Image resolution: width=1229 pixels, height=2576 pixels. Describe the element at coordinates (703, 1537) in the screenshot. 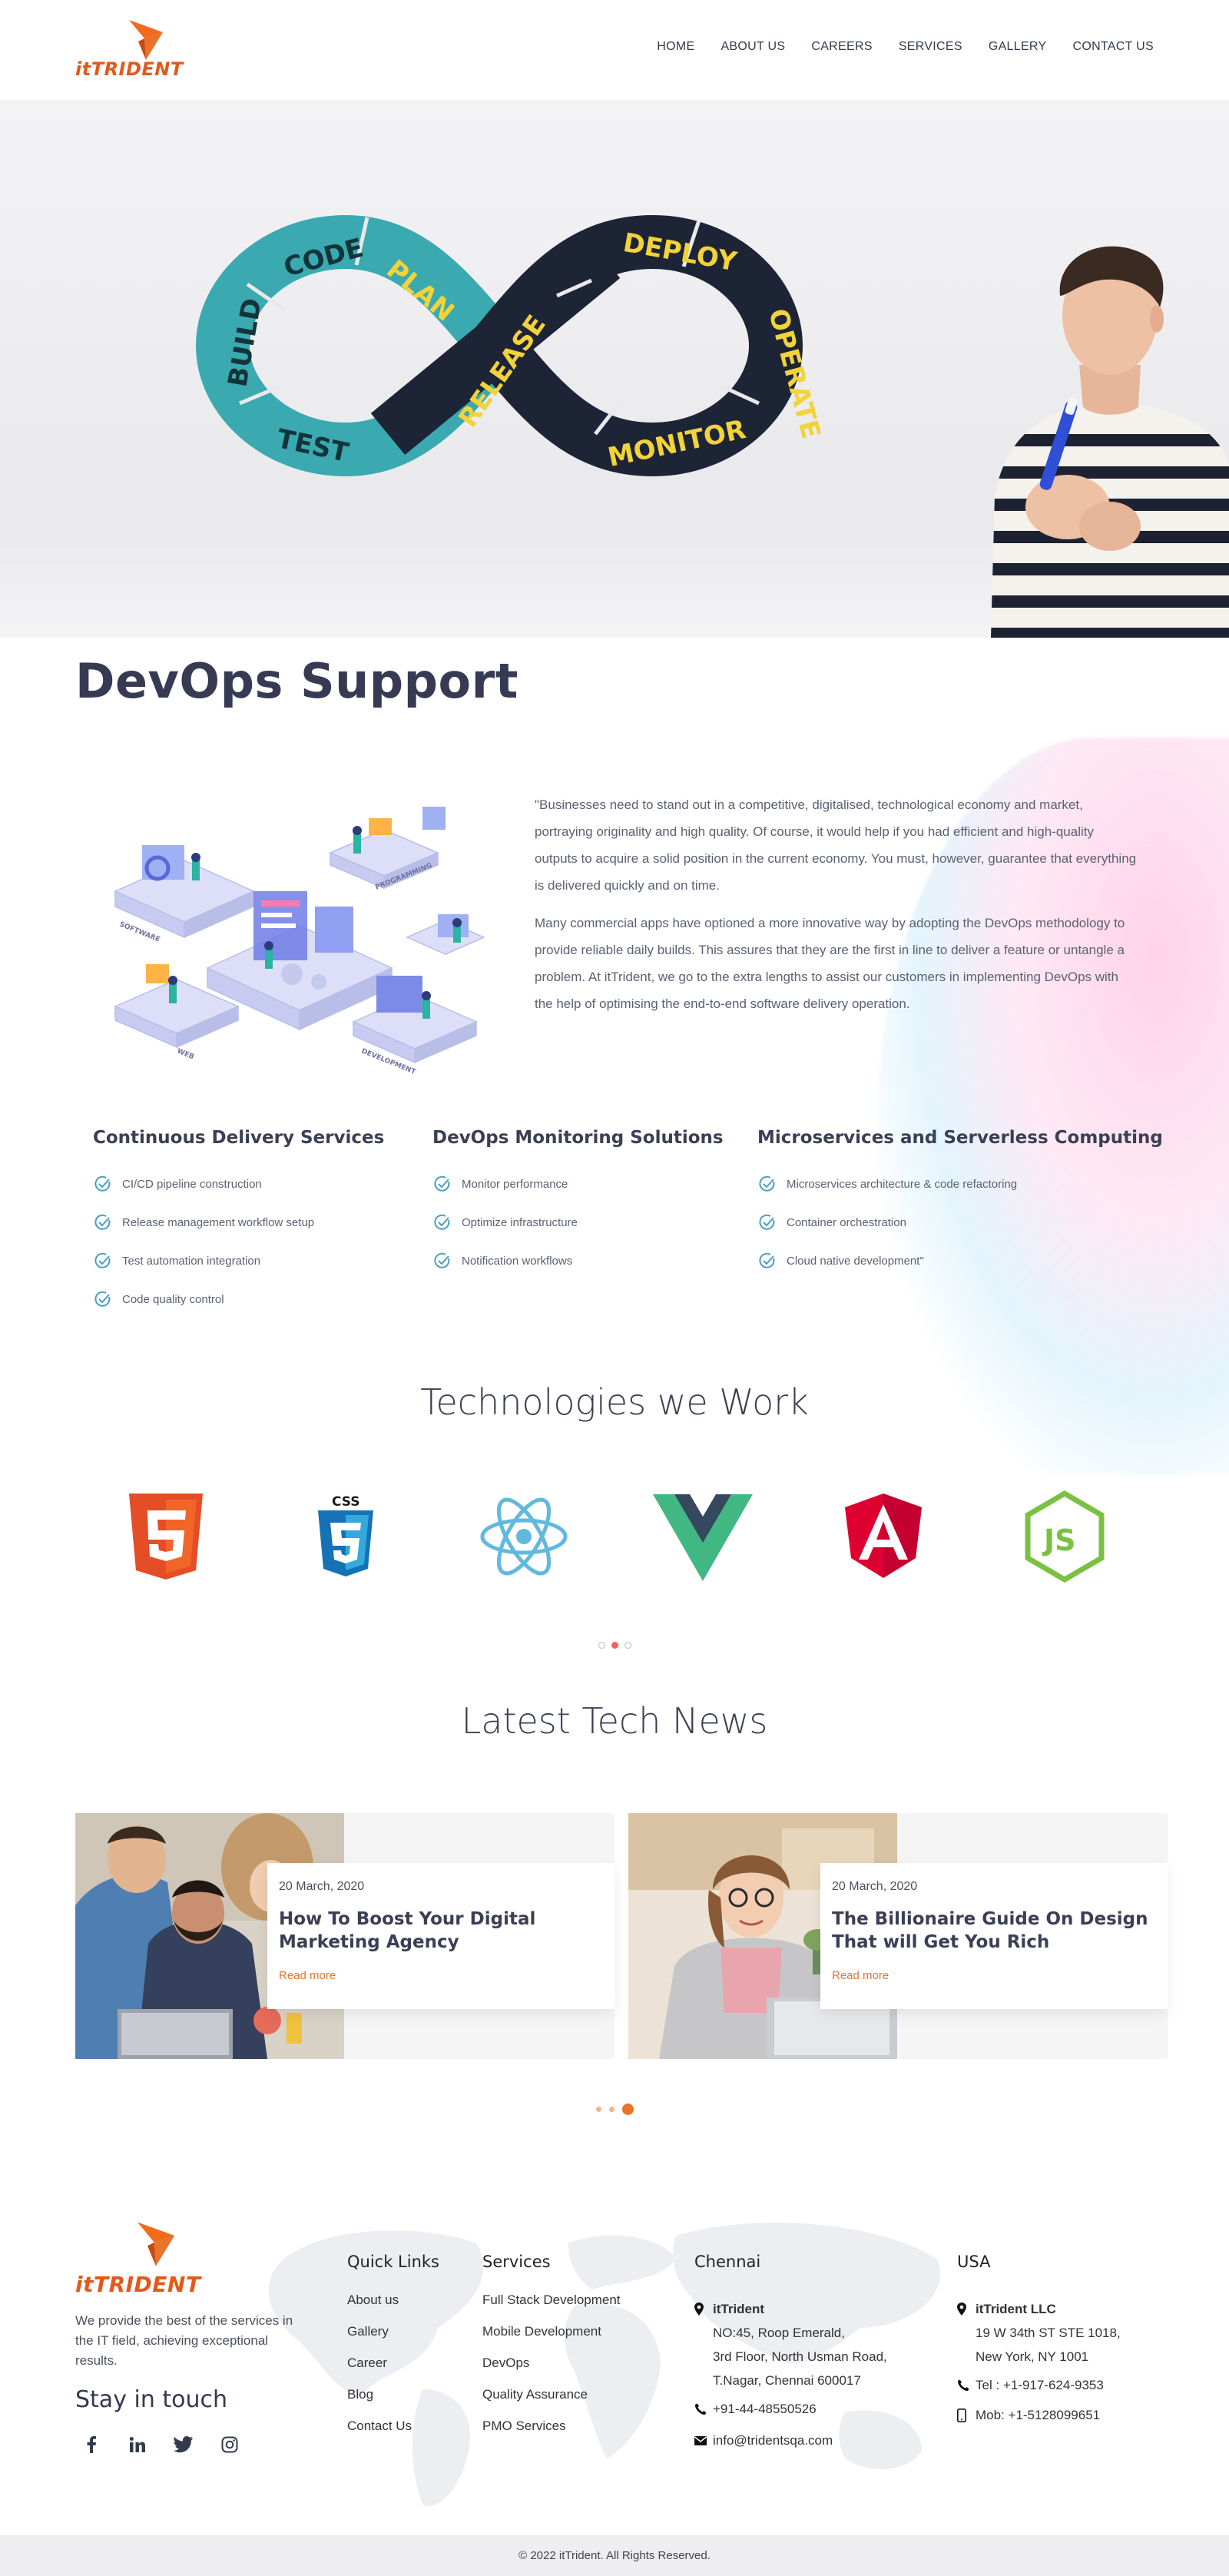

I see `vue-icon` at that location.